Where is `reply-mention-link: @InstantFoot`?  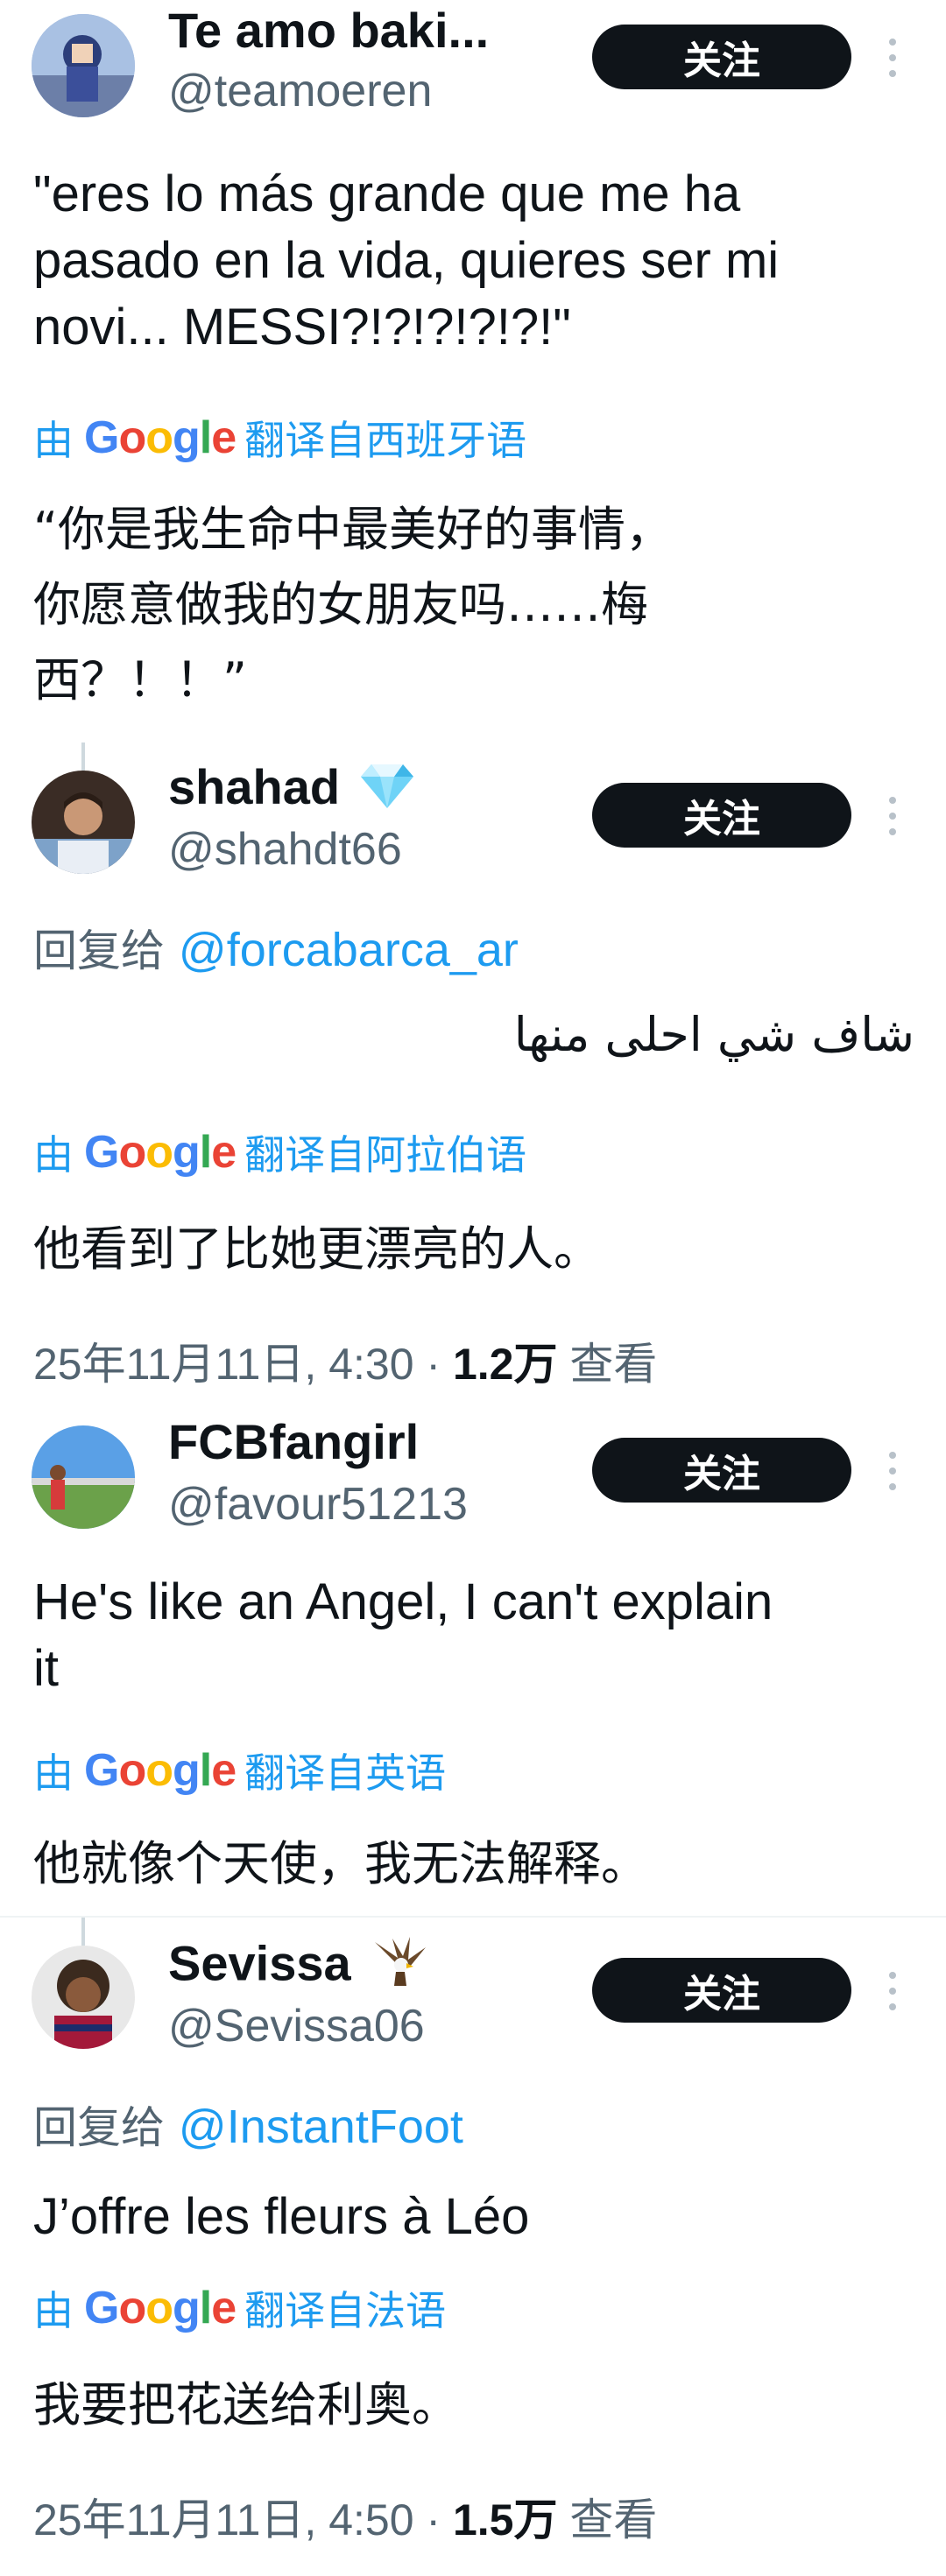 reply-mention-link: @InstantFoot is located at coordinates (321, 2127).